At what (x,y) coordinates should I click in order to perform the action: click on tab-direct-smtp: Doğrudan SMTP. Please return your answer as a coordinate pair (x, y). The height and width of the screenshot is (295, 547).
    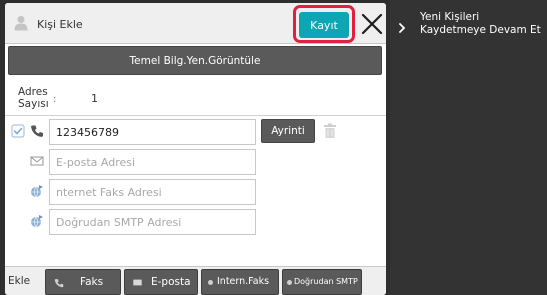
    Looking at the image, I should click on (322, 282).